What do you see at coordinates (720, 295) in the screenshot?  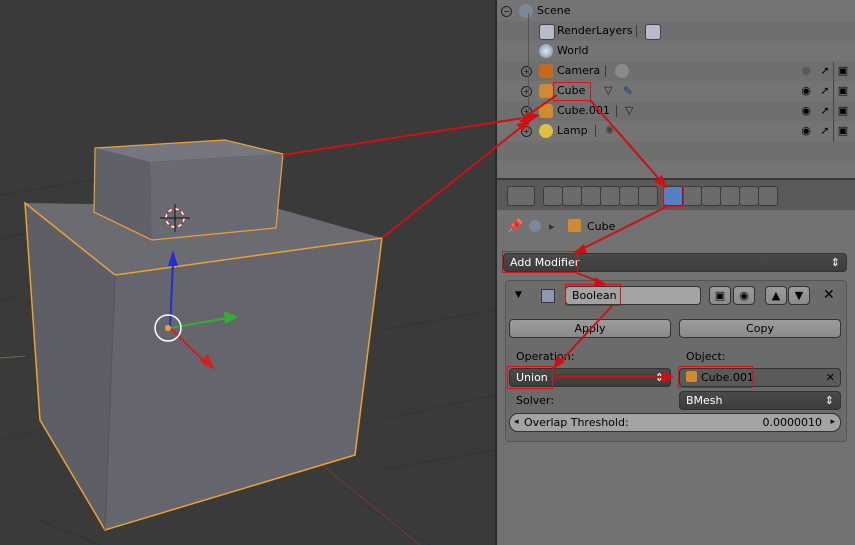 I see `render-toggle-icon: ▣` at bounding box center [720, 295].